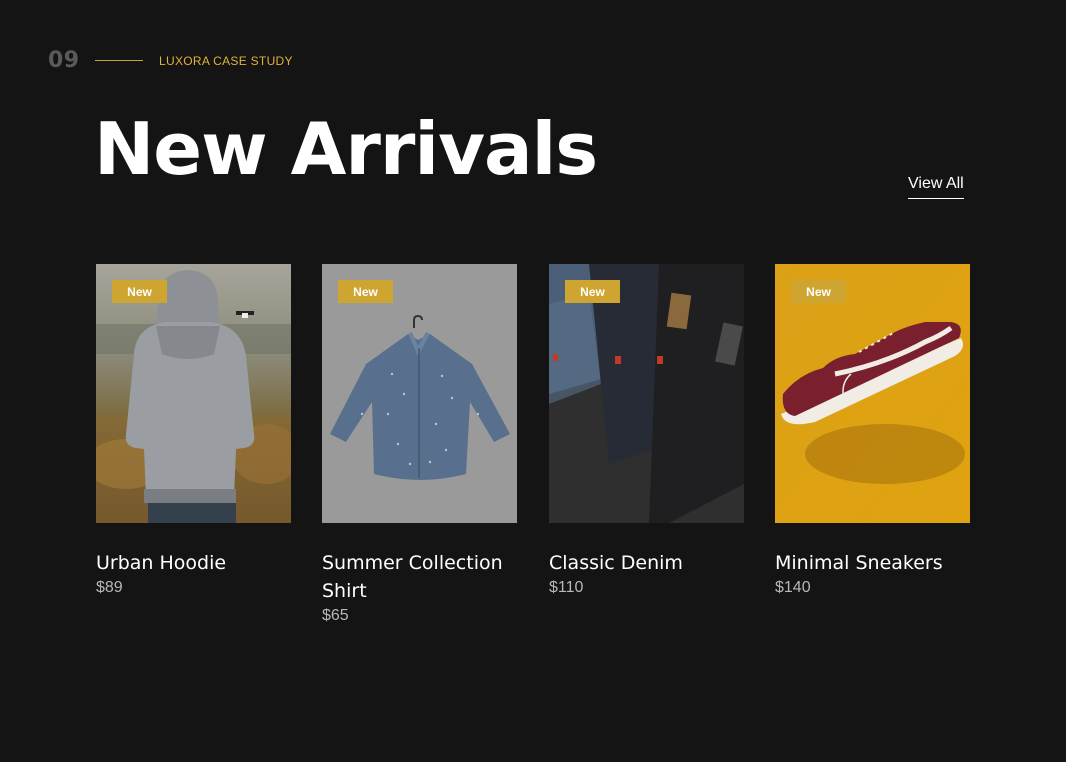 This screenshot has height=762, width=1066. I want to click on product-card: New Classic Denim $110, so click(646, 430).